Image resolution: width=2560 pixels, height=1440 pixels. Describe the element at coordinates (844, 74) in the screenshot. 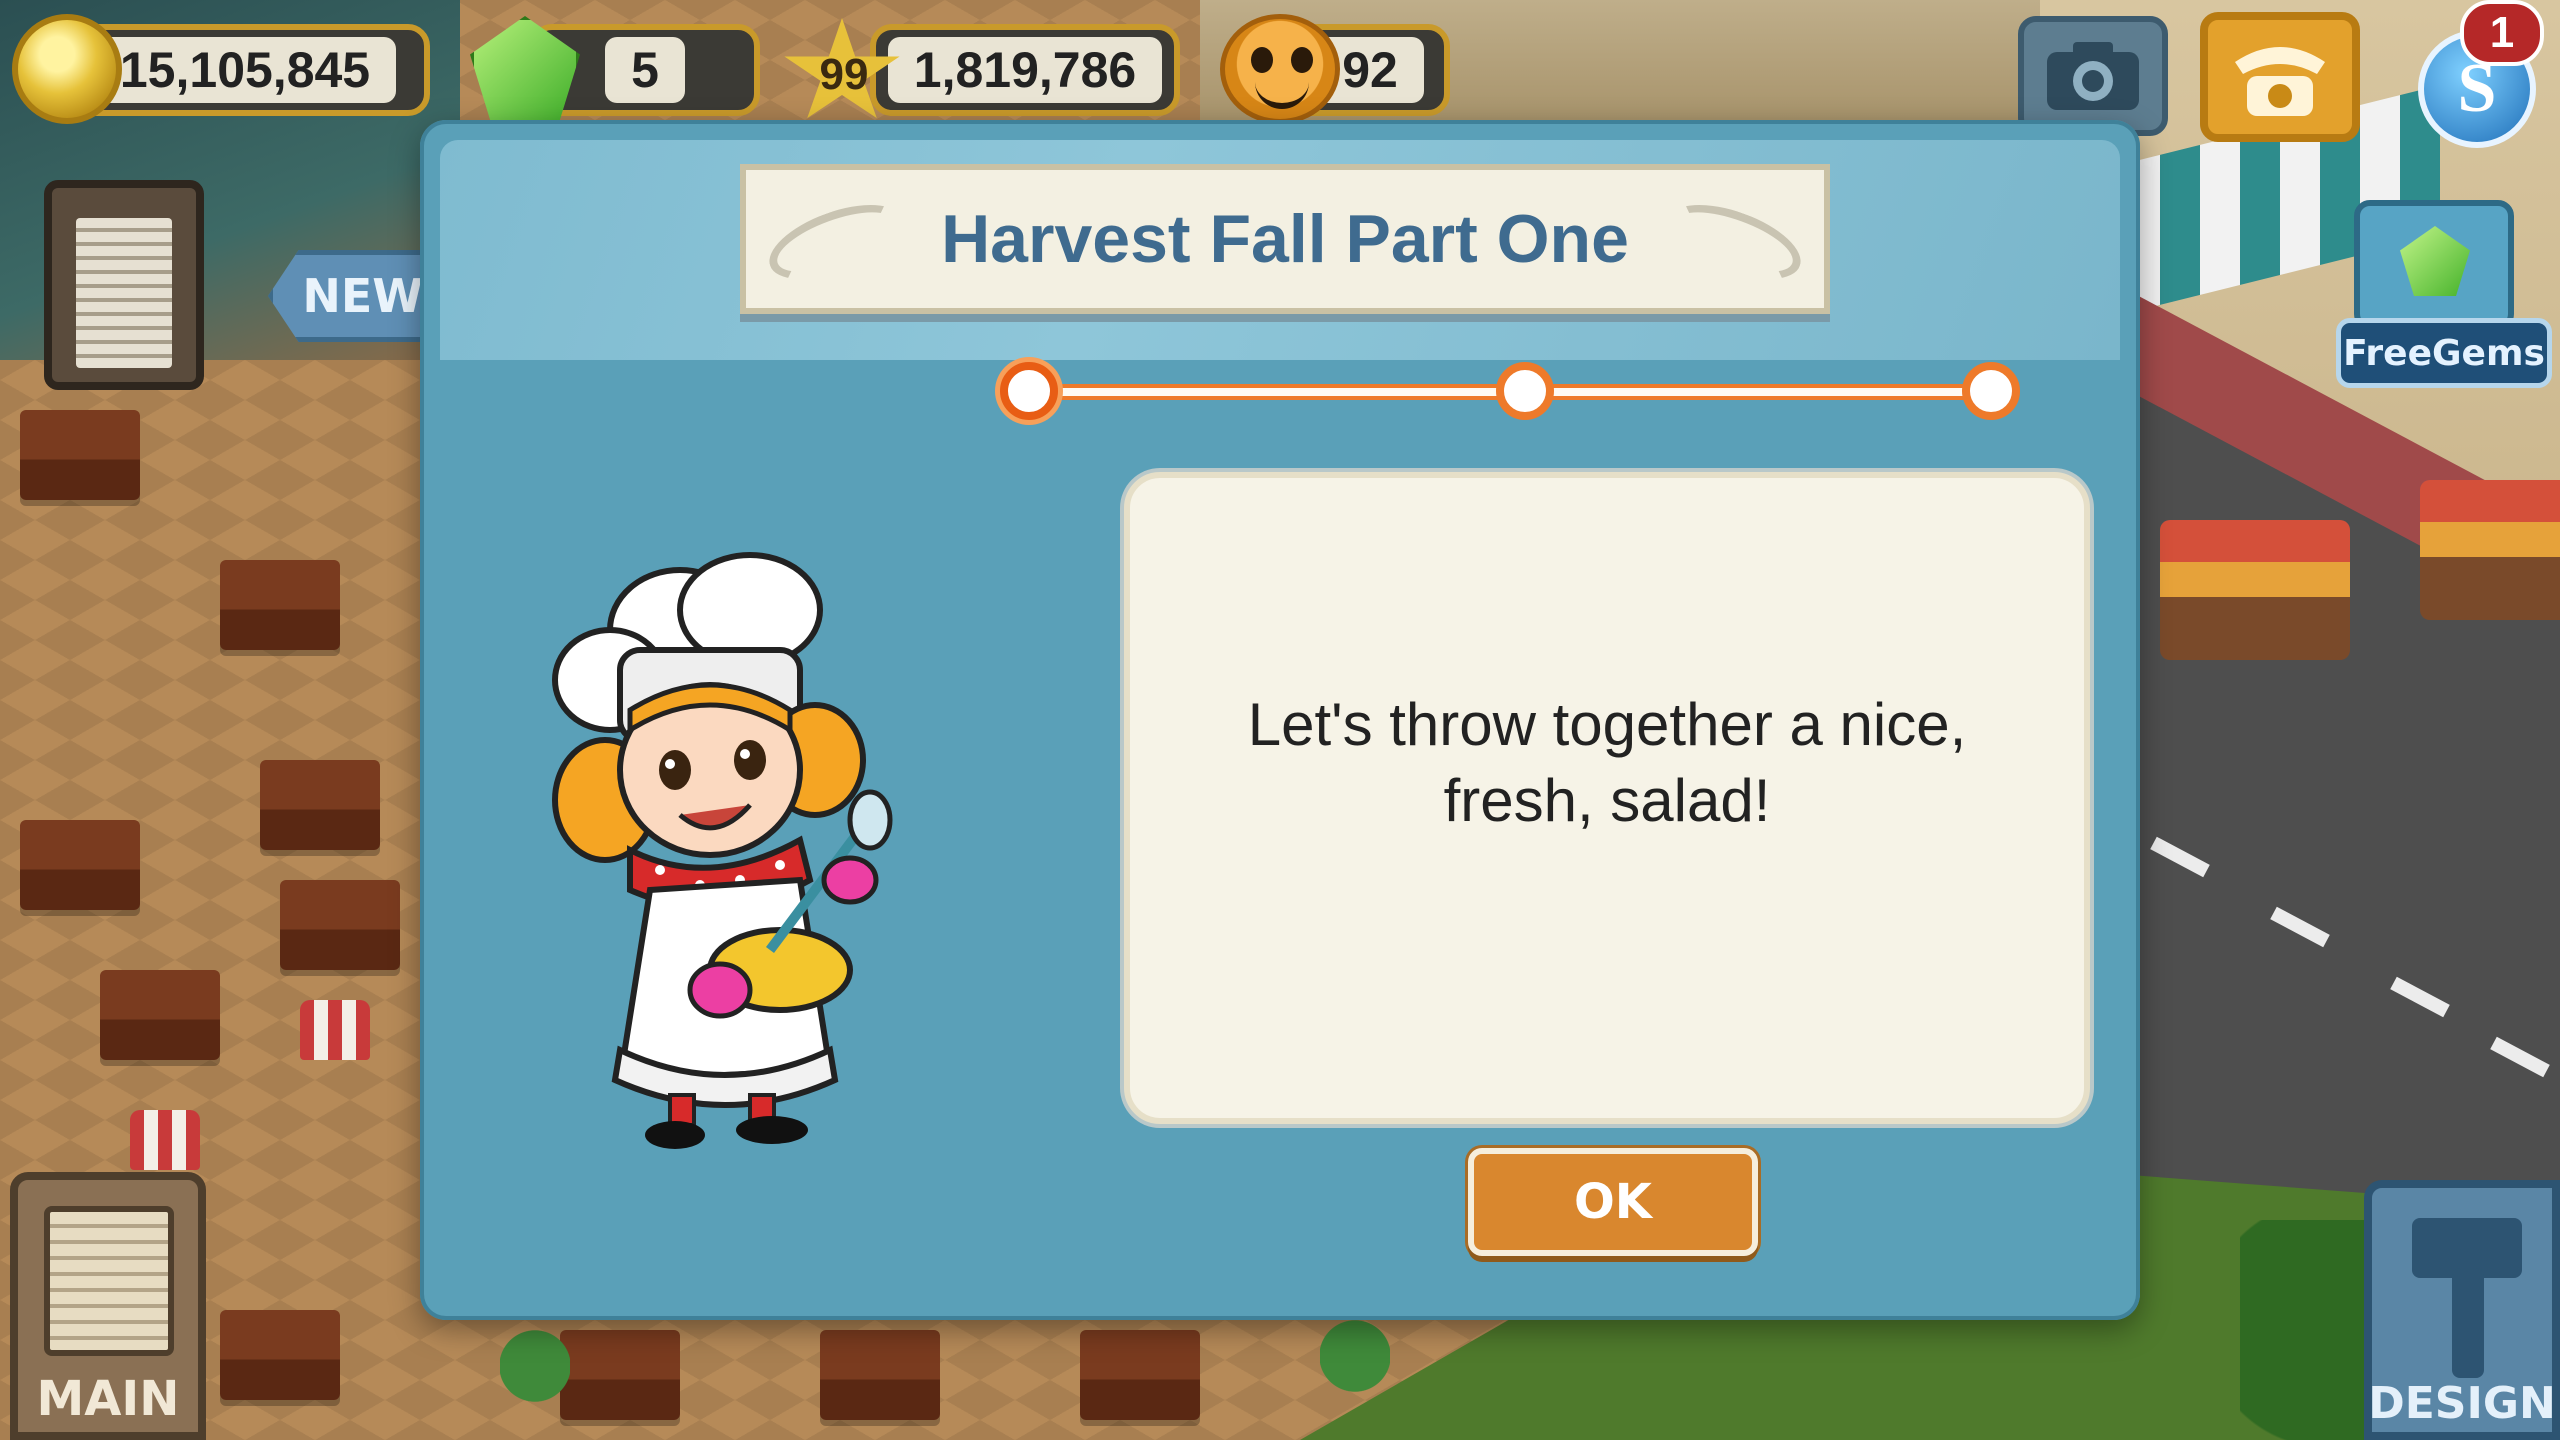

I see `level-value: 99` at that location.